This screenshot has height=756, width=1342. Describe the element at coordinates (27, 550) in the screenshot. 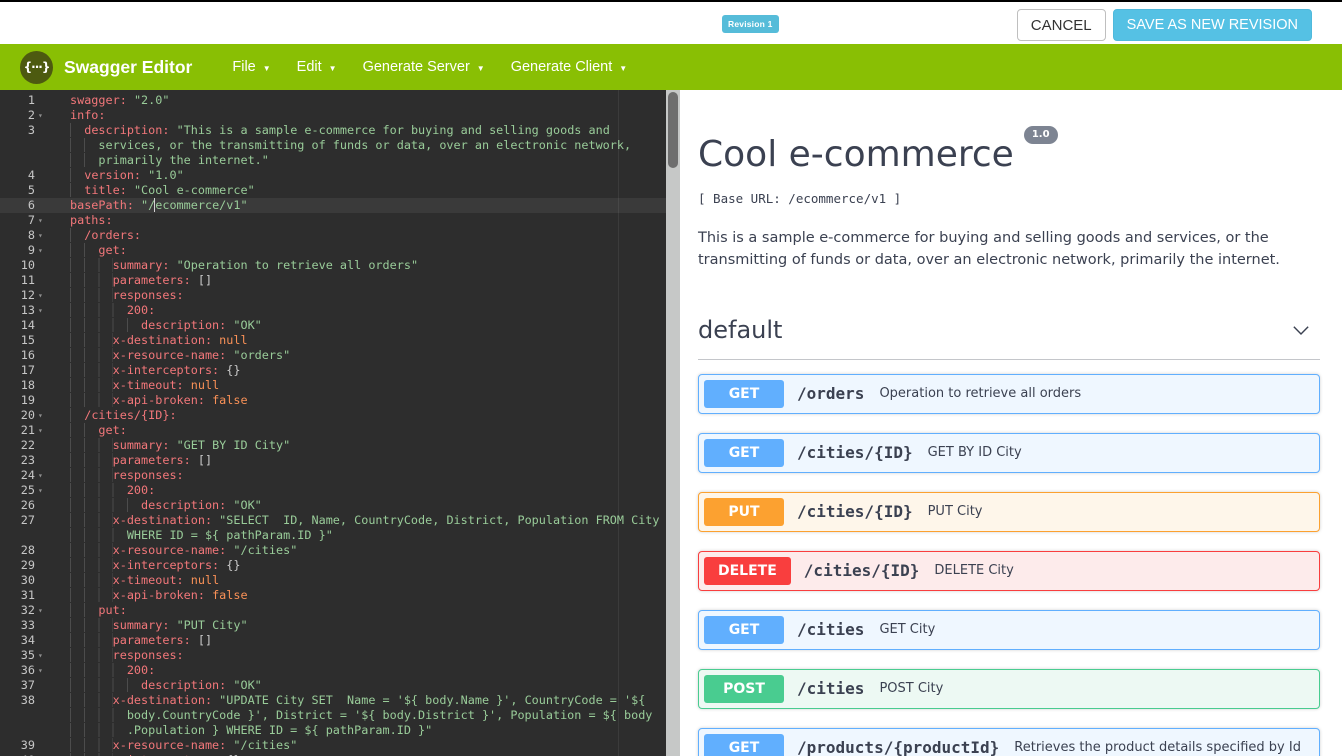

I see `line-number: 28` at that location.